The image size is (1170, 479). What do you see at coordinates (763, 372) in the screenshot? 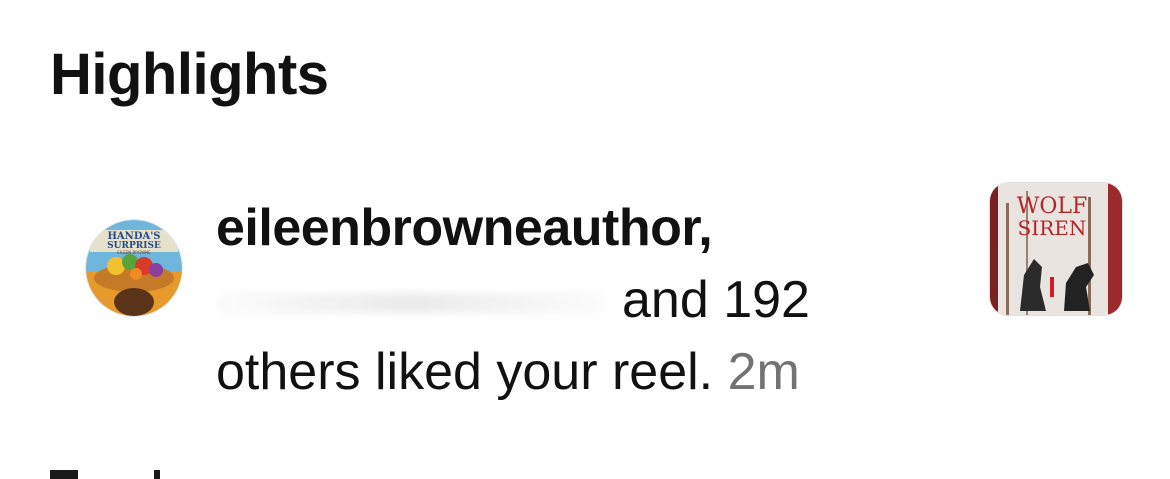
I see `timestamp: 2m` at bounding box center [763, 372].